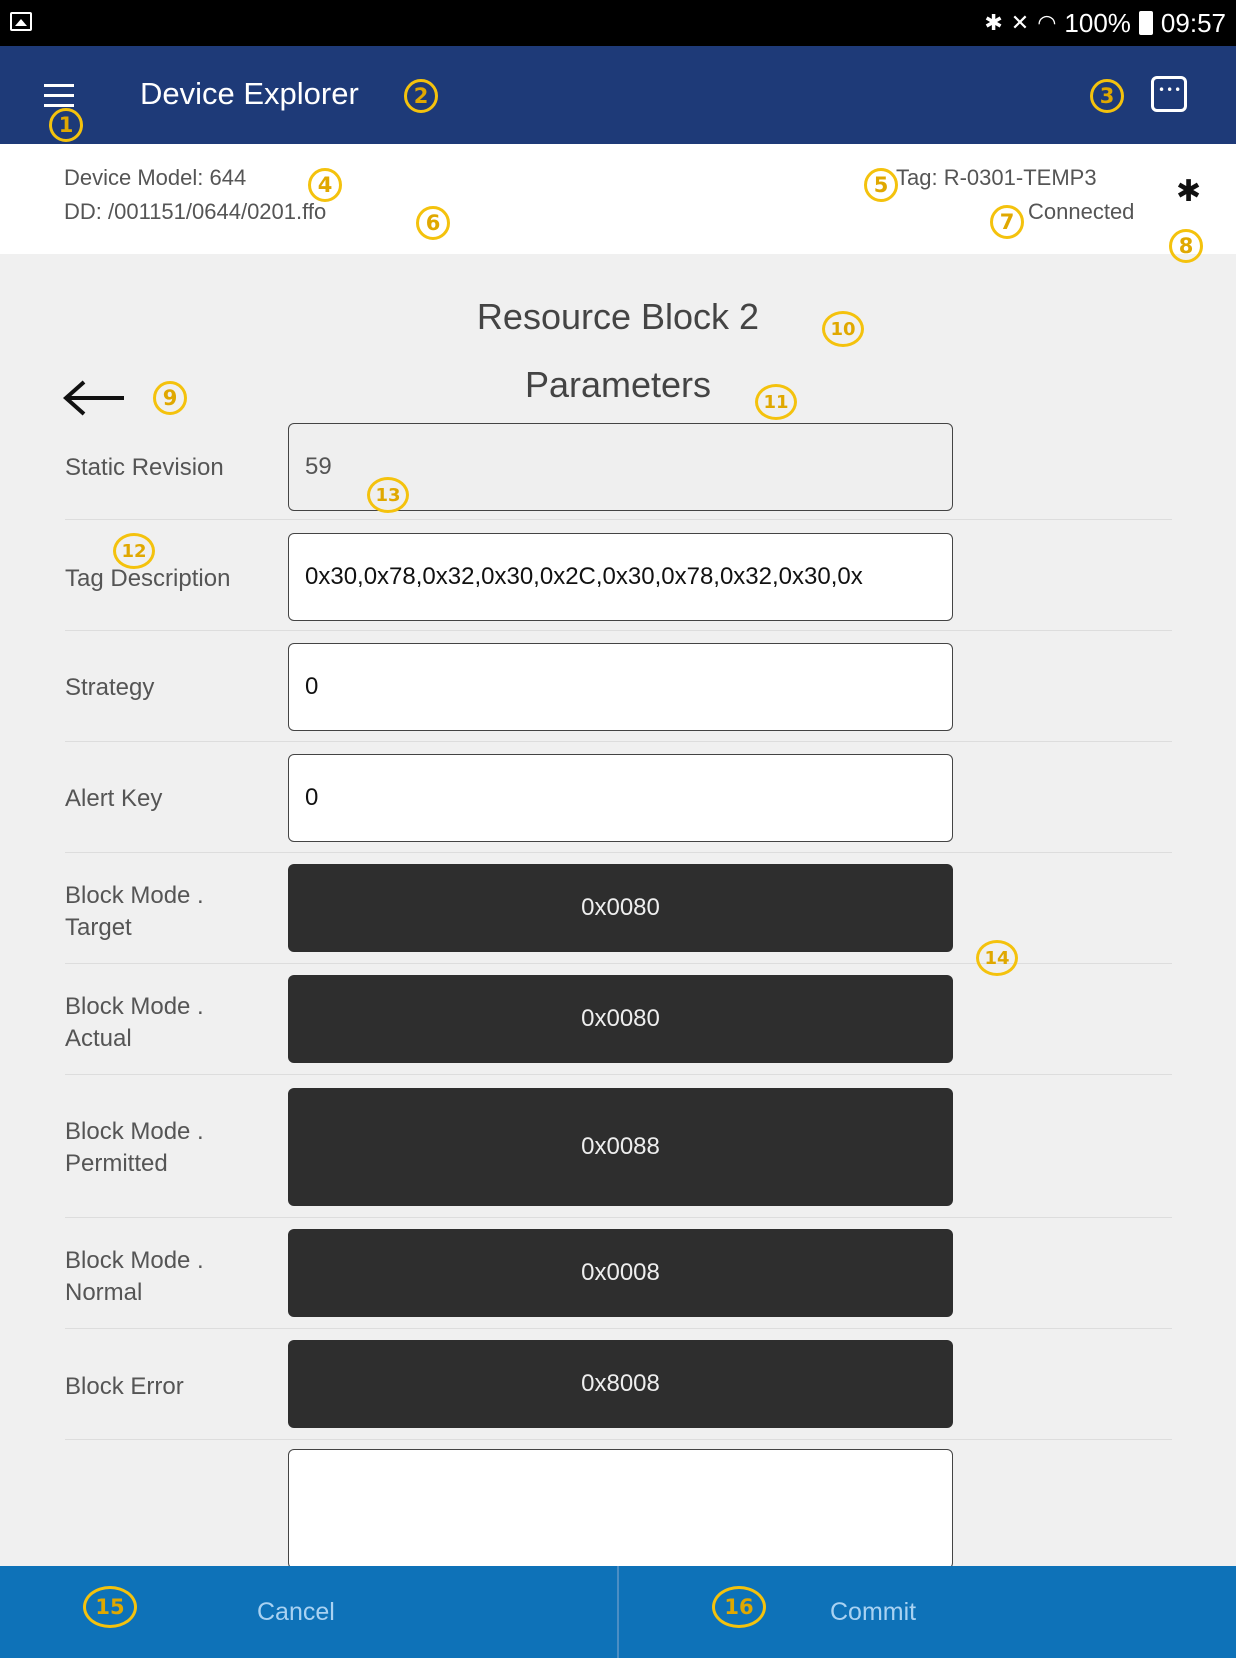 The width and height of the screenshot is (1236, 1658). I want to click on block-mode-permitted-button: 0x0088, so click(620, 1147).